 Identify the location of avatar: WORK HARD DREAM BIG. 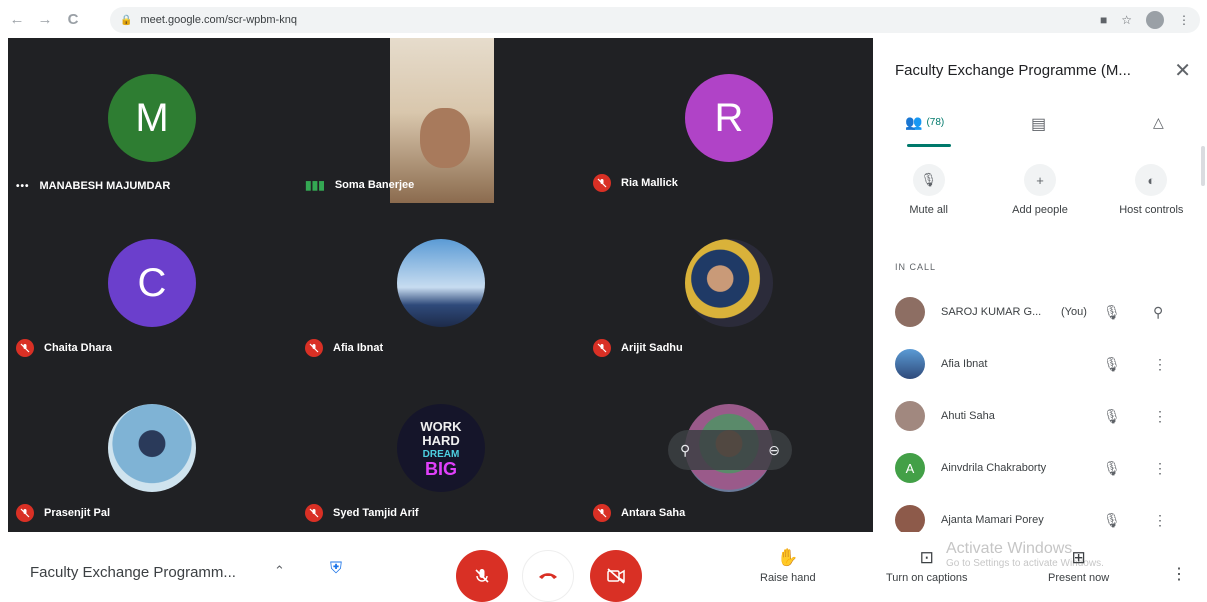
(441, 448).